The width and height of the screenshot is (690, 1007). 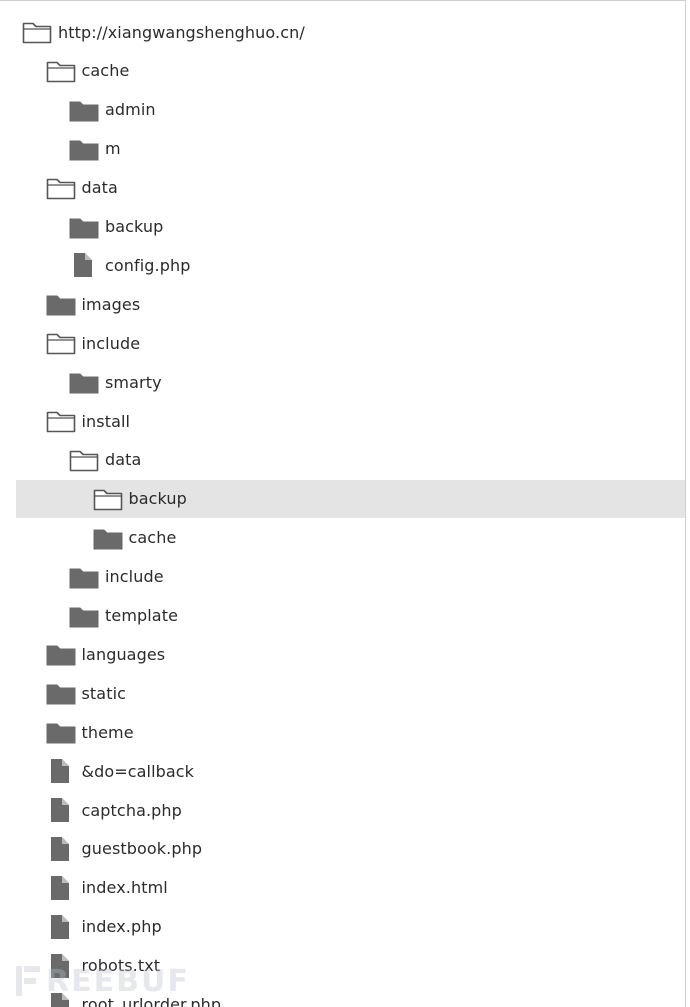 What do you see at coordinates (121, 927) in the screenshot?
I see `tree-item-label: index.php` at bounding box center [121, 927].